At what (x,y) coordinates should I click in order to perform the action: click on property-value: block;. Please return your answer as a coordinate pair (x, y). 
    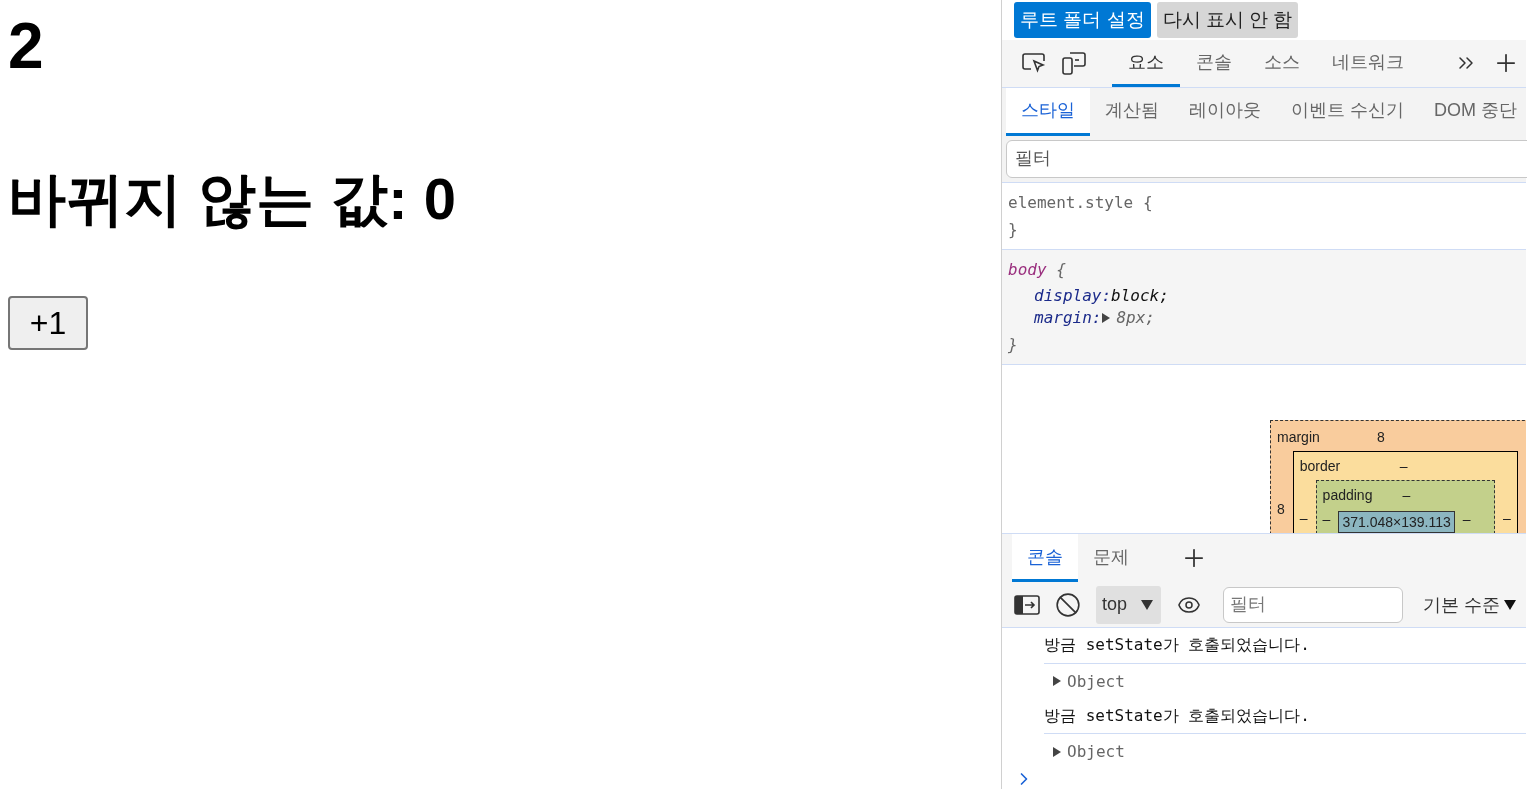
    Looking at the image, I should click on (1140, 295).